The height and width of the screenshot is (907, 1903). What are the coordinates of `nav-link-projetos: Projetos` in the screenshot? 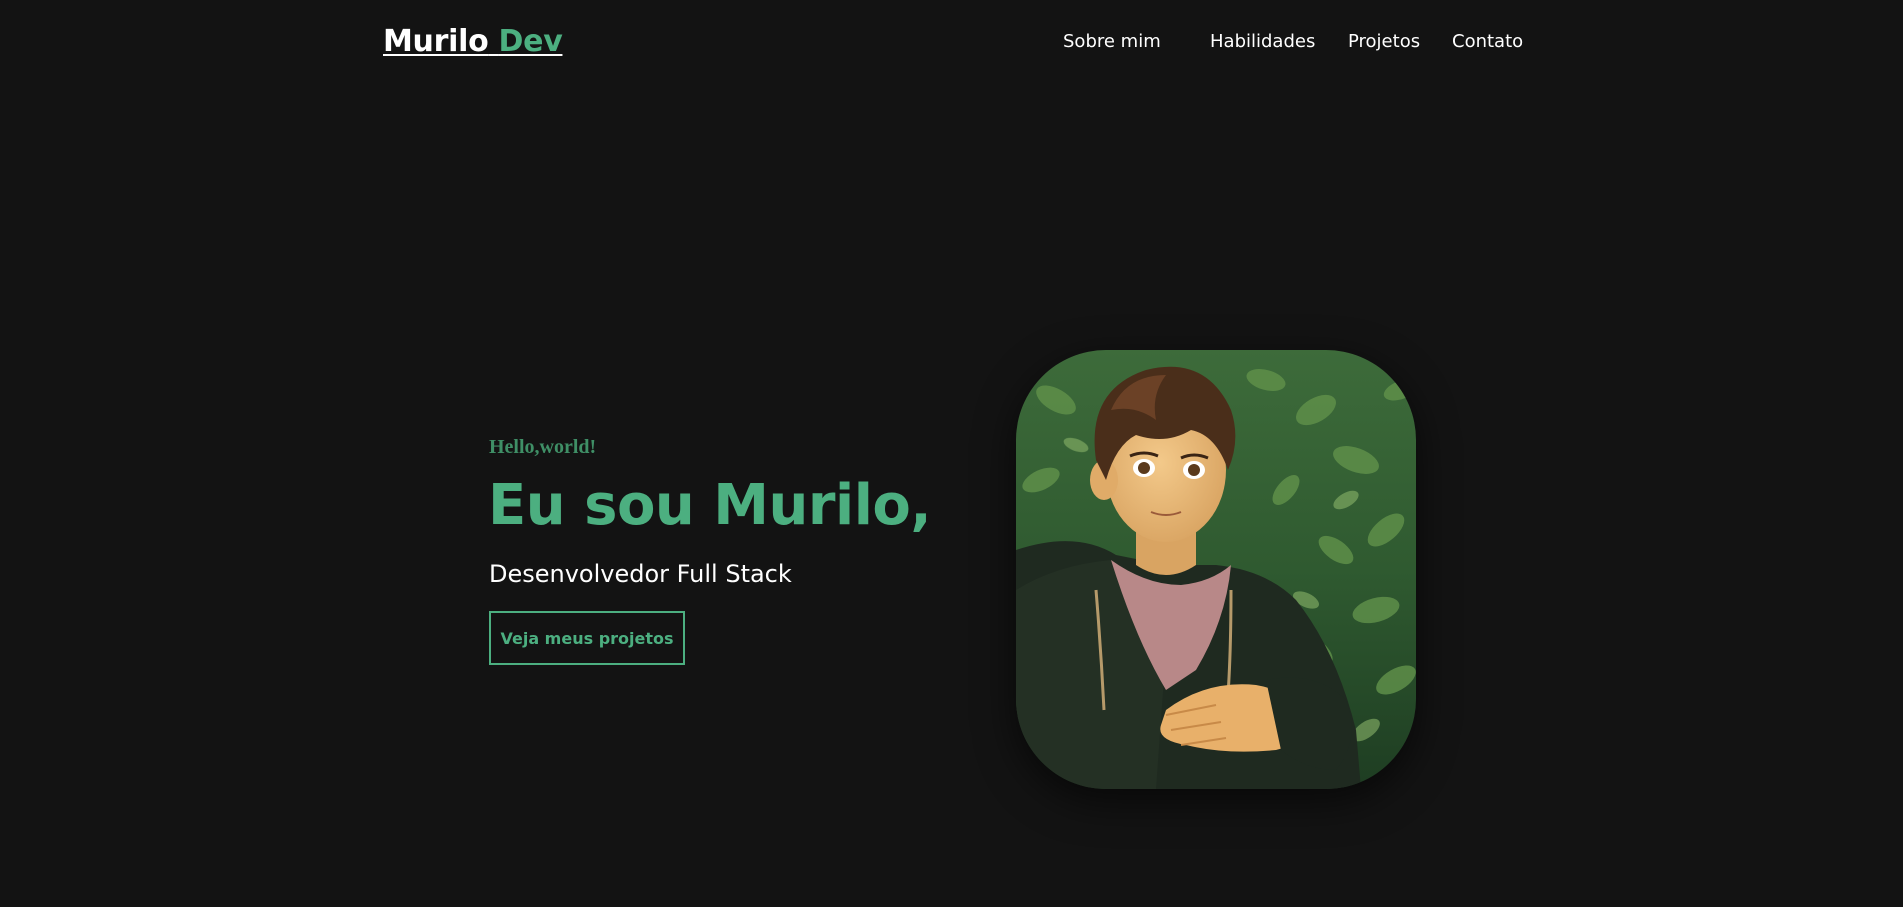 It's located at (1400, 42).